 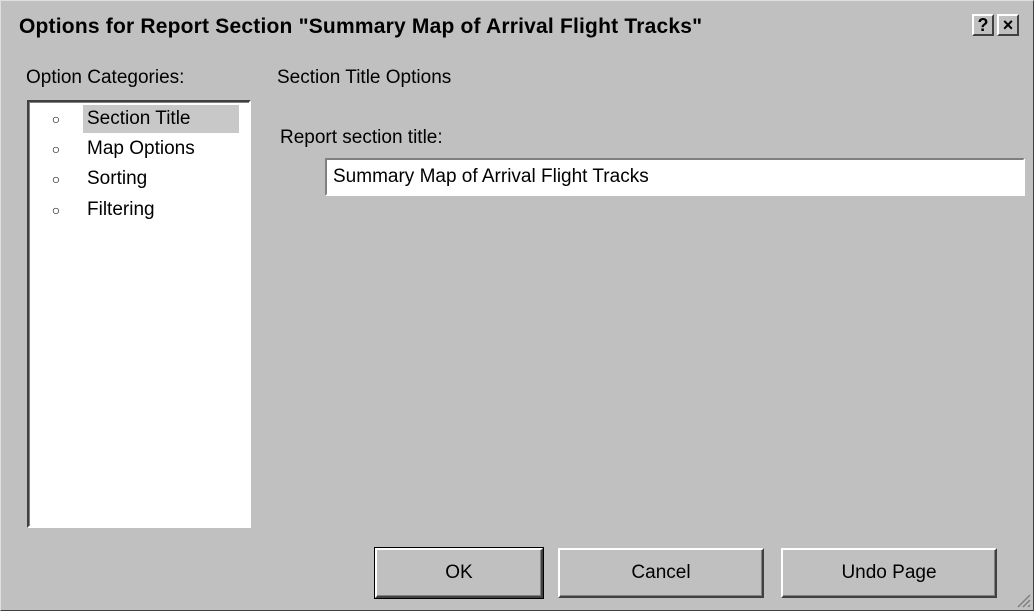 I want to click on cancel-button: Cancel, so click(x=661, y=573).